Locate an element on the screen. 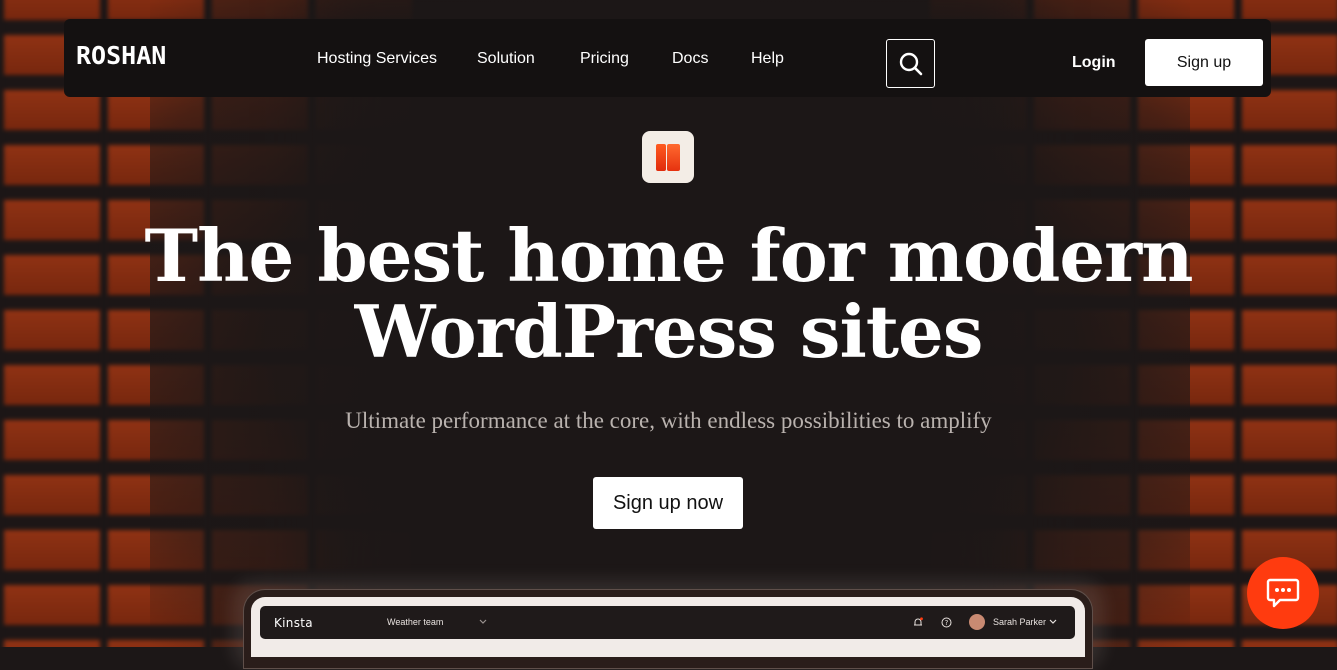 Image resolution: width=1337 pixels, height=670 pixels. help-icon: ? is located at coordinates (946, 622).